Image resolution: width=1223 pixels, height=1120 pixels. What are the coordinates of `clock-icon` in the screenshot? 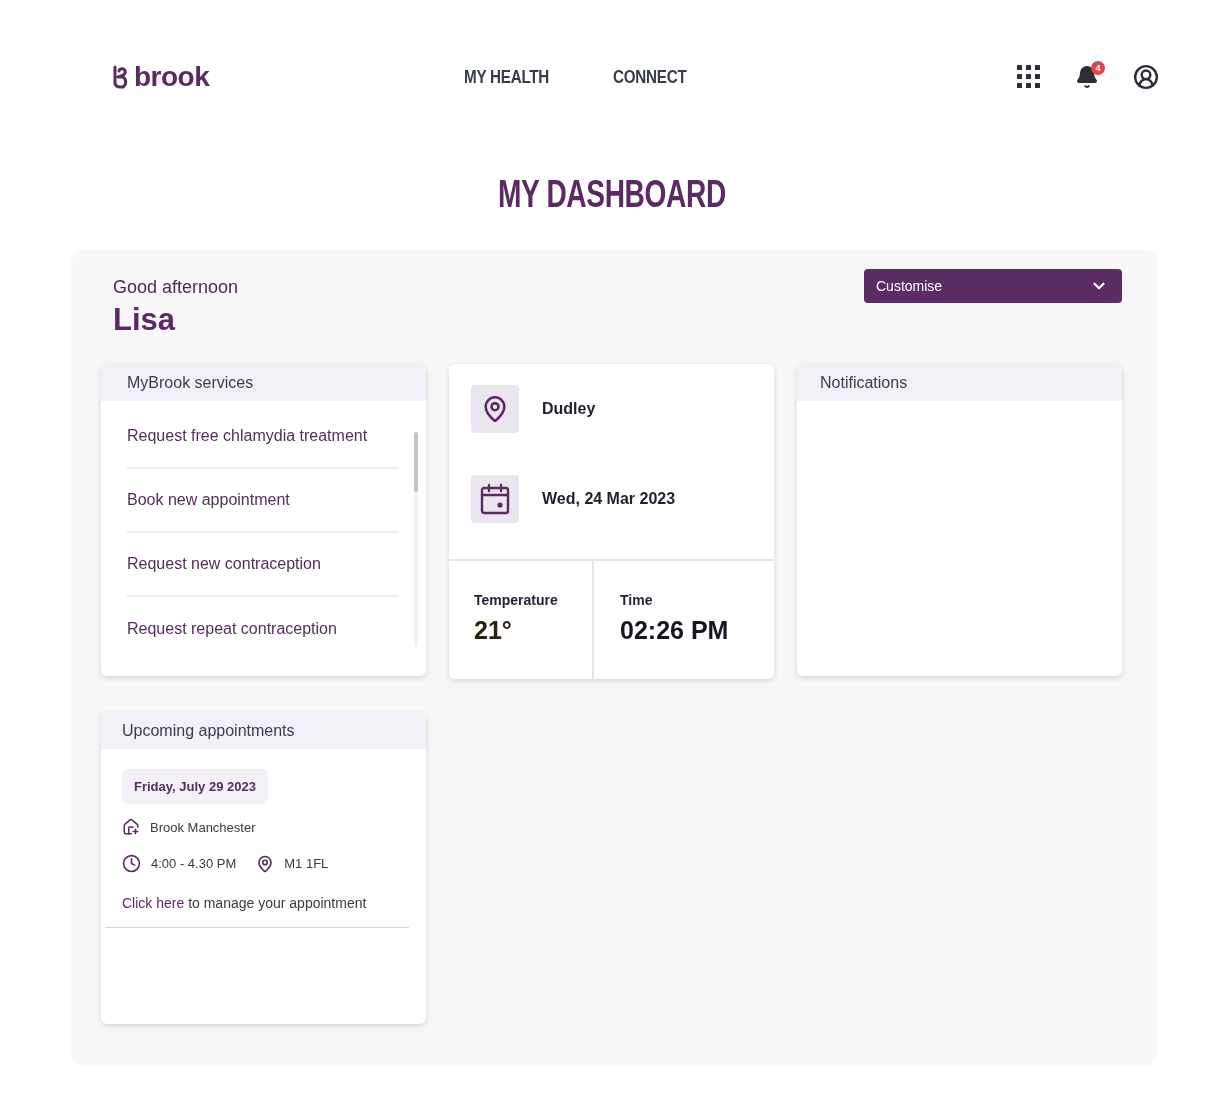 It's located at (131, 863).